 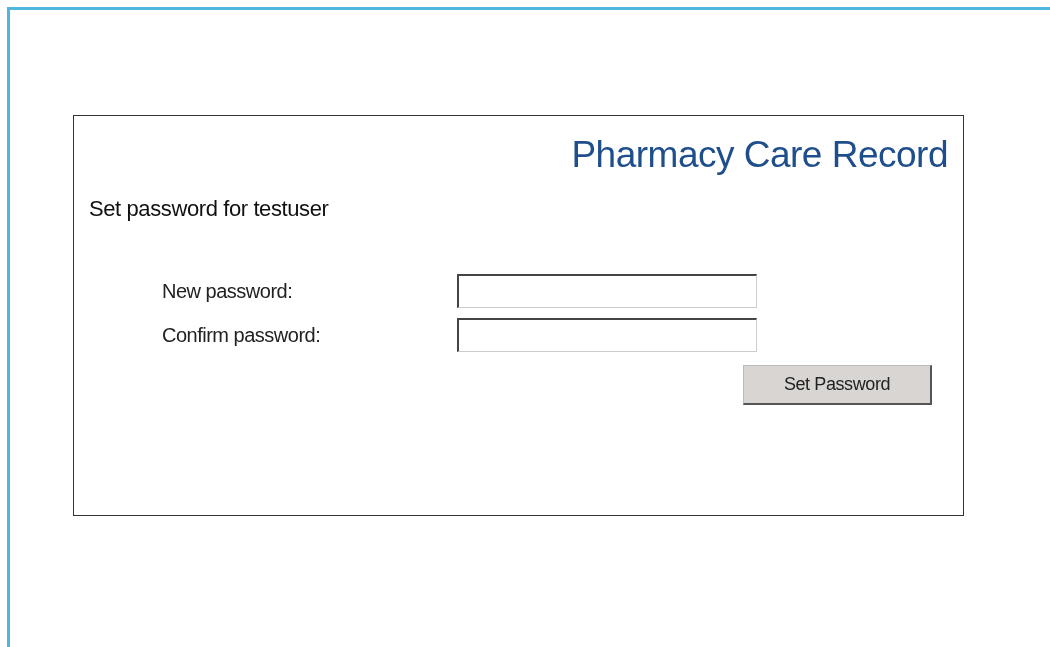 What do you see at coordinates (242, 335) in the screenshot?
I see `field-label: Confirm password:` at bounding box center [242, 335].